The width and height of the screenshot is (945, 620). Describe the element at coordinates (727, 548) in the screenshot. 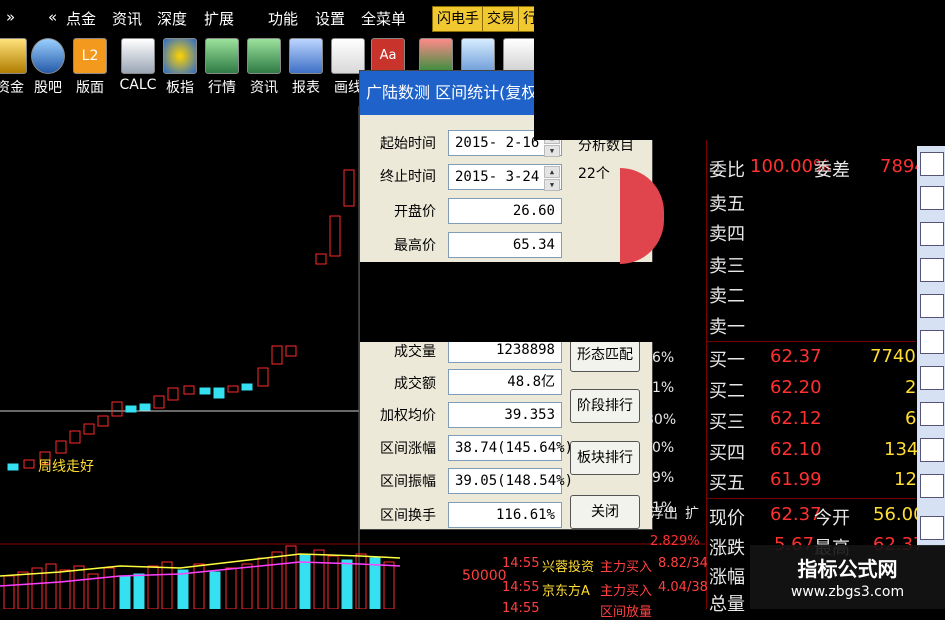

I see `change-label: 涨跌` at that location.